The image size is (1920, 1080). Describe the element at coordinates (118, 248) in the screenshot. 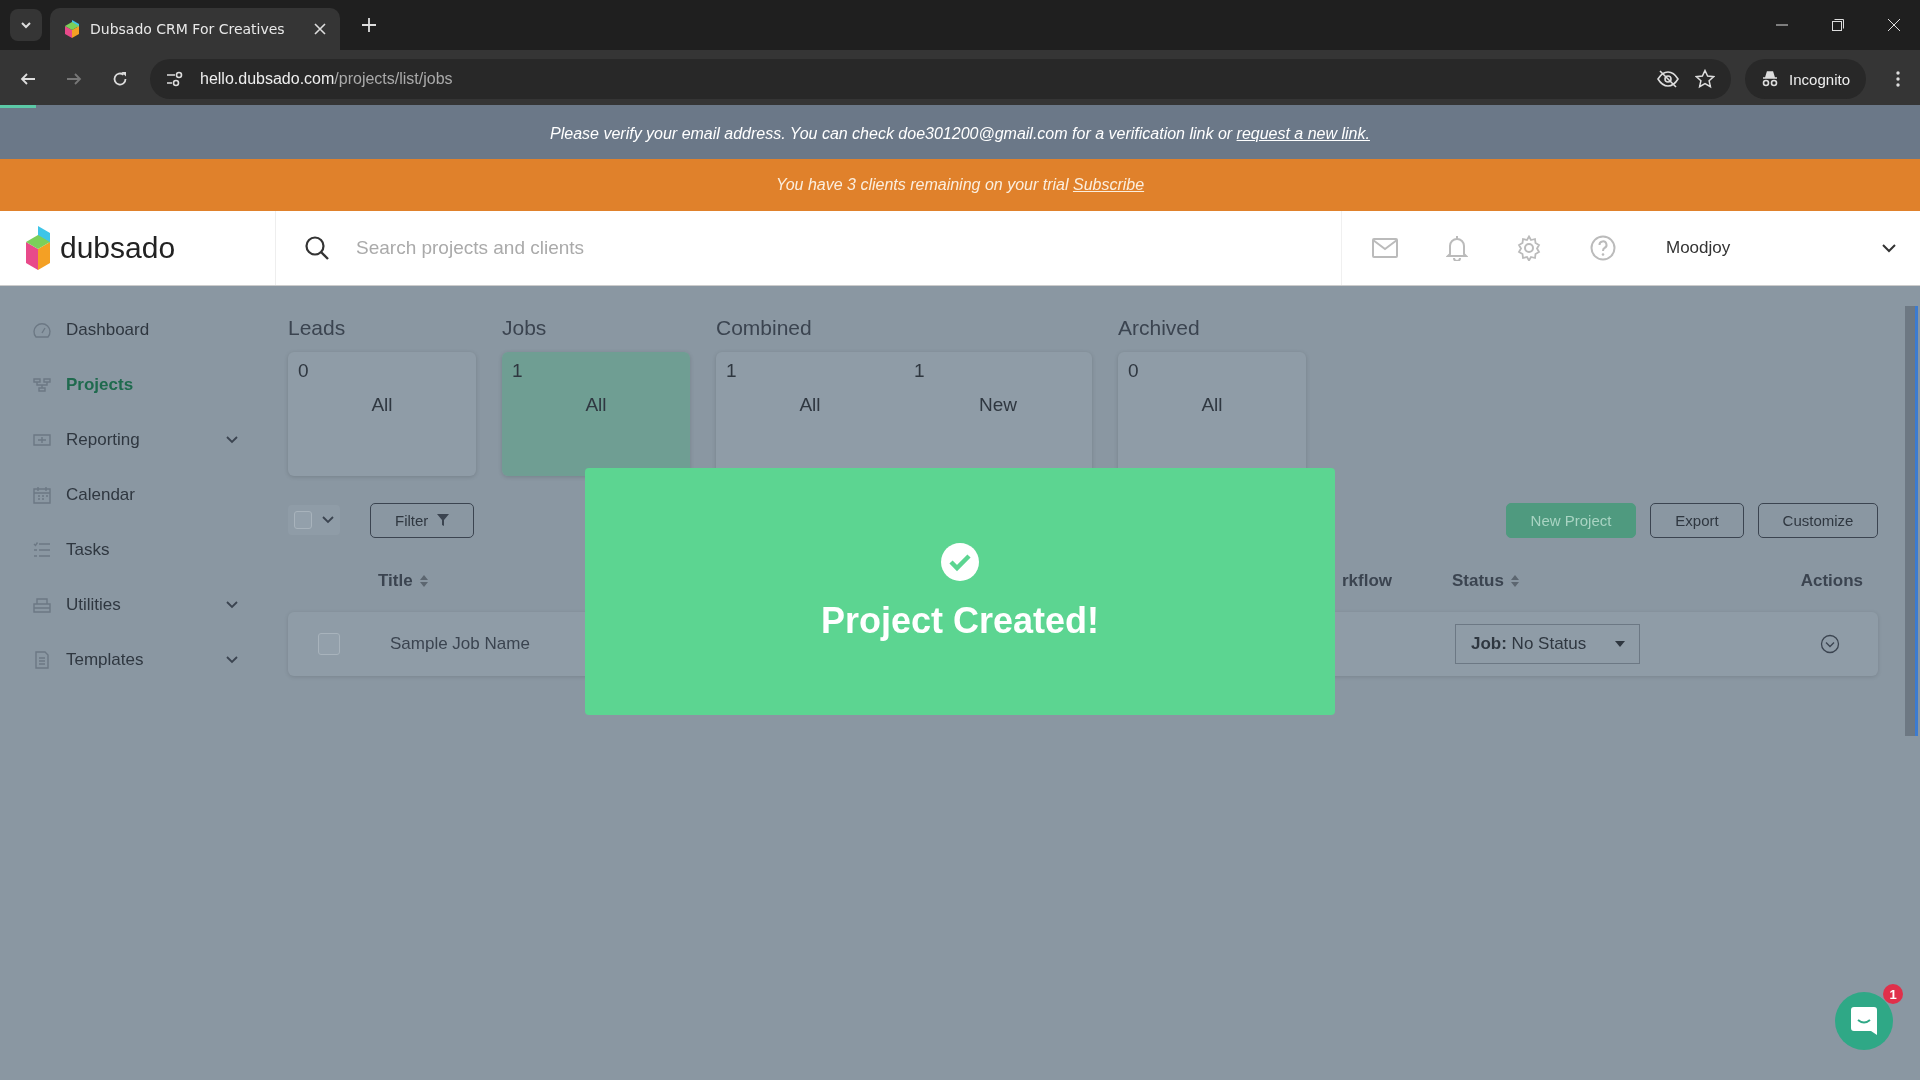

I see `logo-text: dubsado` at that location.